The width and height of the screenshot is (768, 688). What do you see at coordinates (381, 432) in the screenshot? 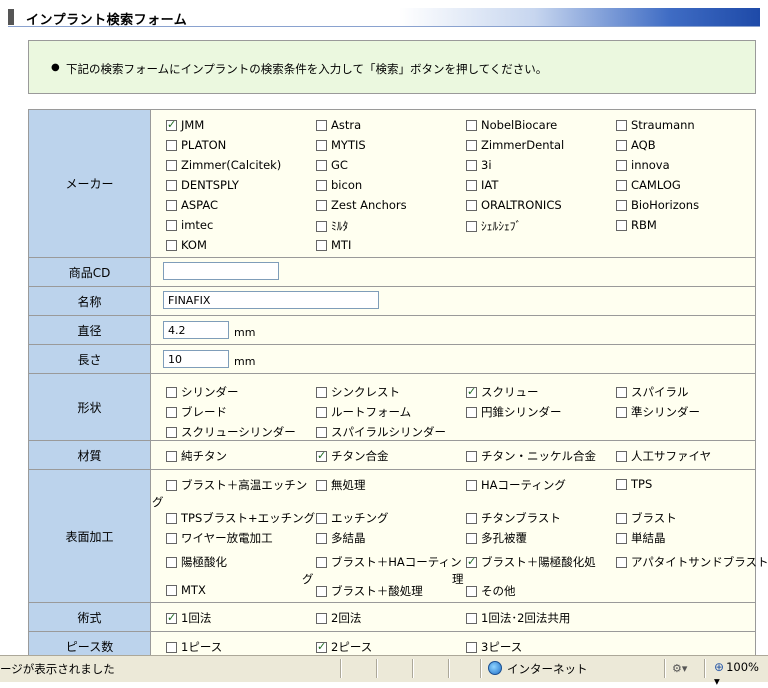
I see `checkbox-shape-option: スパイラルシリンダー` at bounding box center [381, 432].